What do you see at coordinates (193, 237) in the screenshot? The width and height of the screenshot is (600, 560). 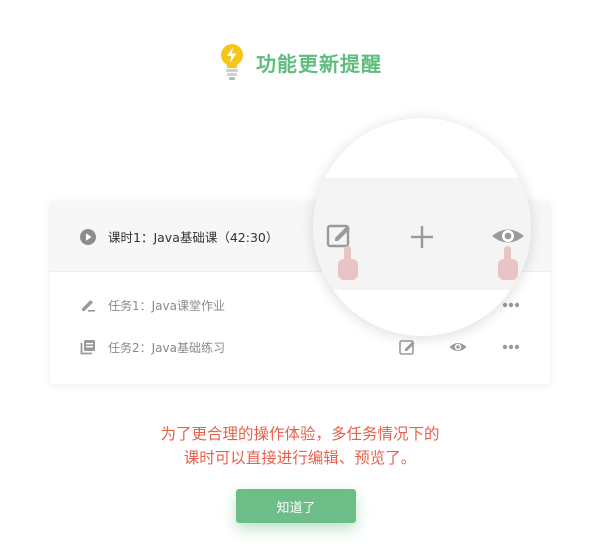 I see `lesson-label: 课时1：Java基础课（42:30）` at bounding box center [193, 237].